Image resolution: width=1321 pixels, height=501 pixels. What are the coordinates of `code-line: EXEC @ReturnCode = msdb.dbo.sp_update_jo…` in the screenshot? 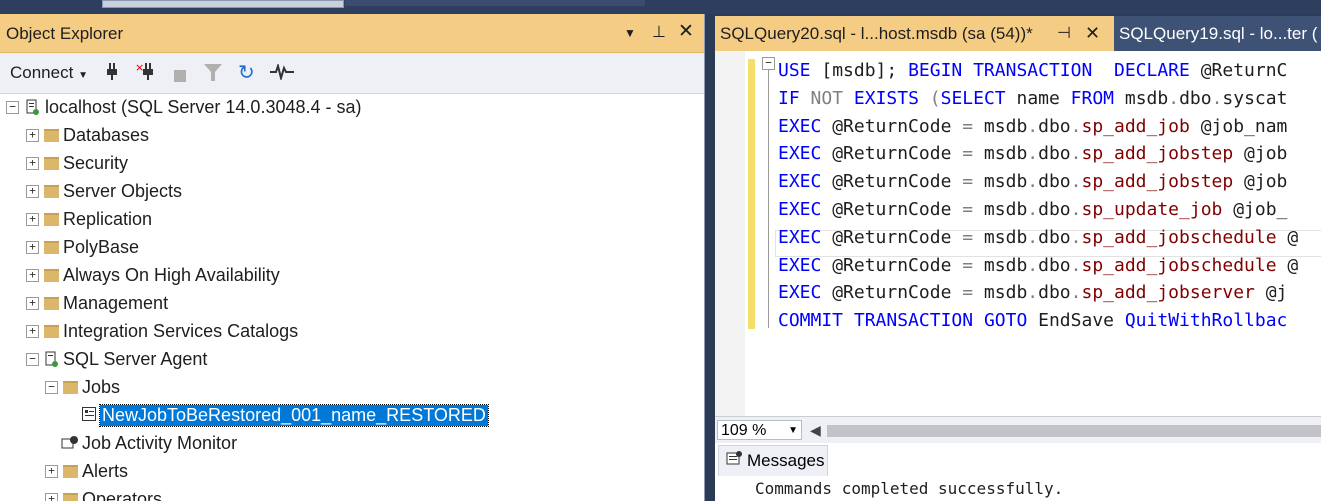 It's located at (1033, 209).